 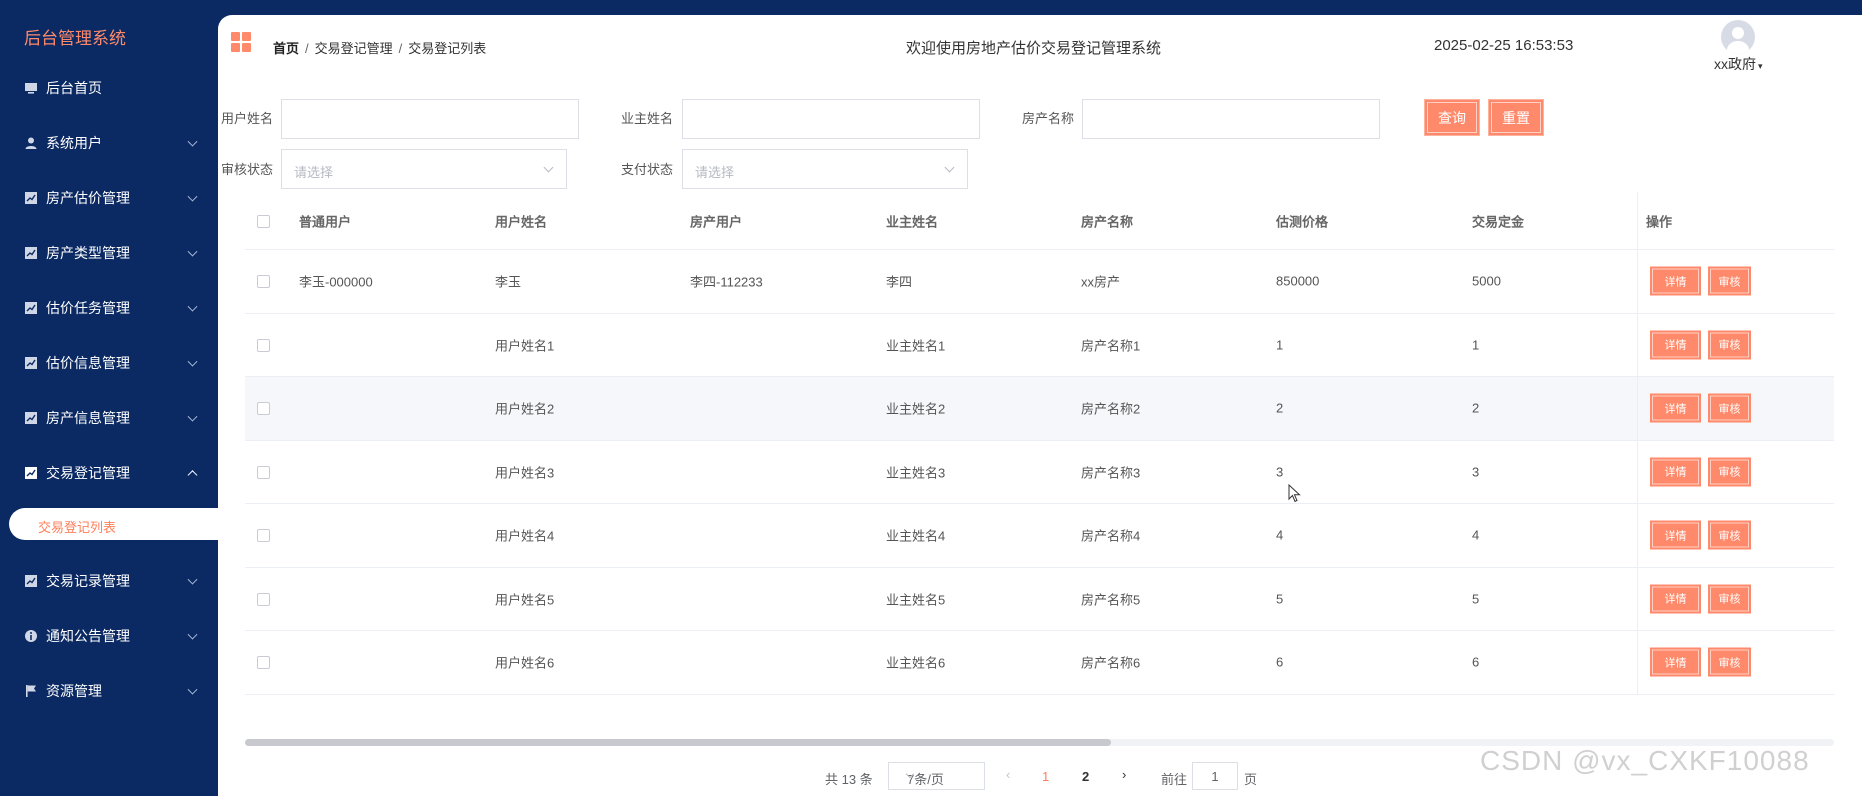 What do you see at coordinates (899, 282) in the screenshot?
I see `table-cell: 李四` at bounding box center [899, 282].